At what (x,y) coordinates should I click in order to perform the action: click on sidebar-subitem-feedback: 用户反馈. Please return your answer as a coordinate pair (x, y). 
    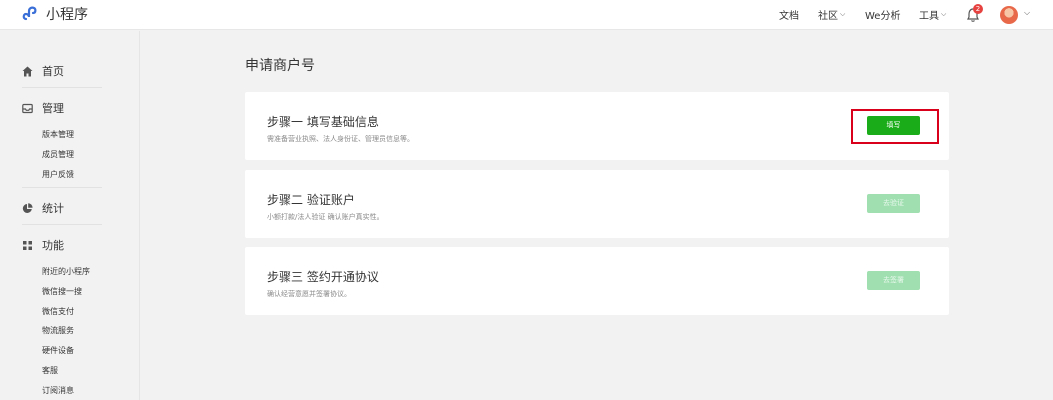
    Looking at the image, I should click on (58, 174).